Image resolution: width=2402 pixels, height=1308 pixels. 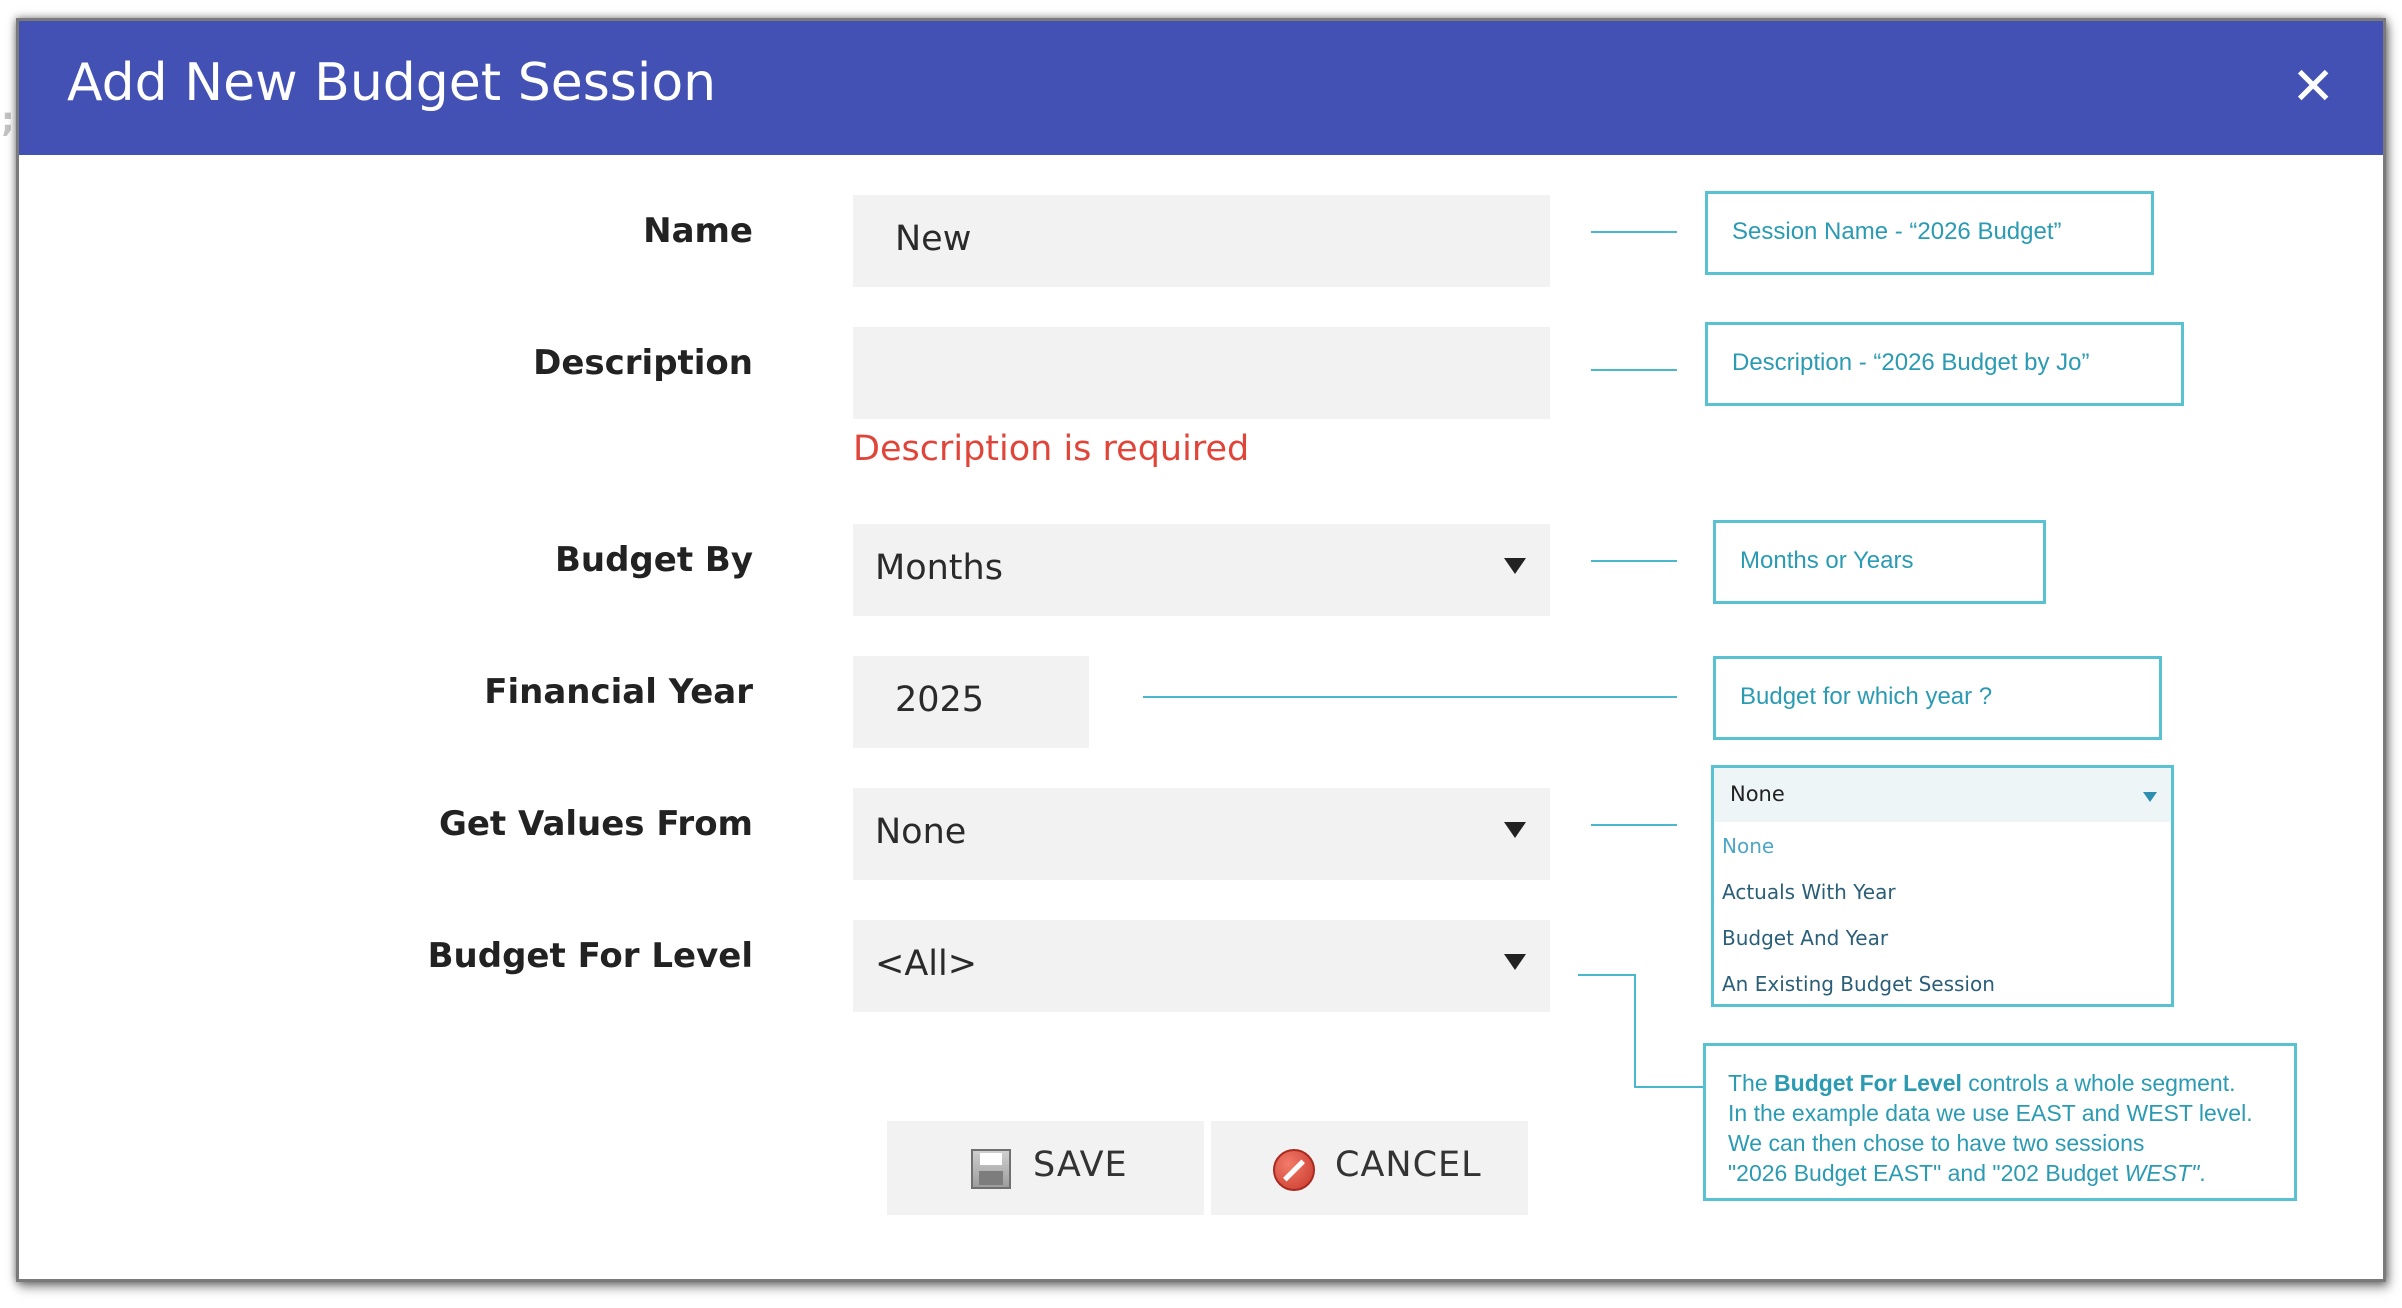 I want to click on description-label: Description, so click(x=643, y=363).